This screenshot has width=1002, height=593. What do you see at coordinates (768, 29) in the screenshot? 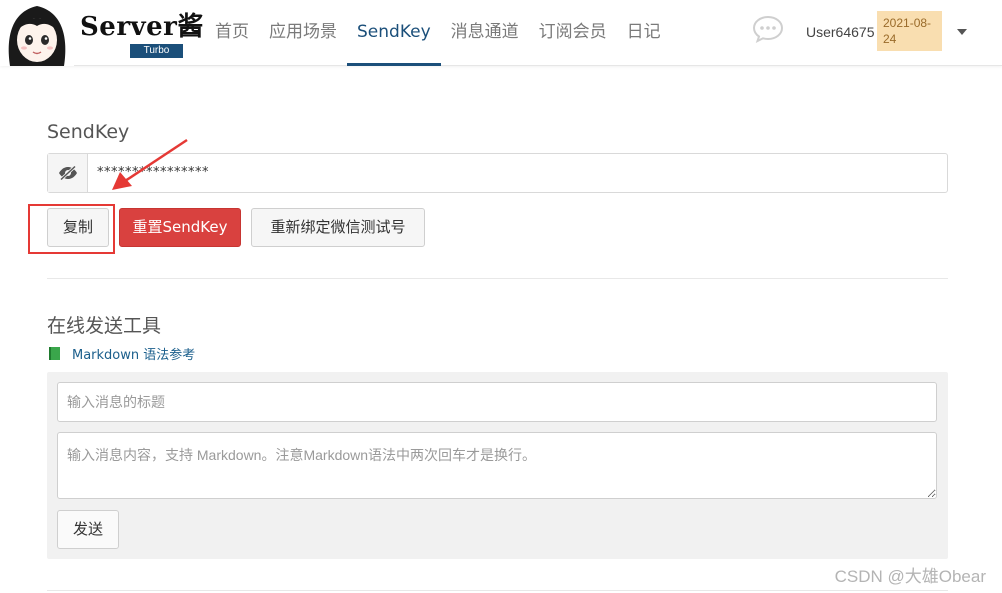
I see `chat-bubble-icon` at bounding box center [768, 29].